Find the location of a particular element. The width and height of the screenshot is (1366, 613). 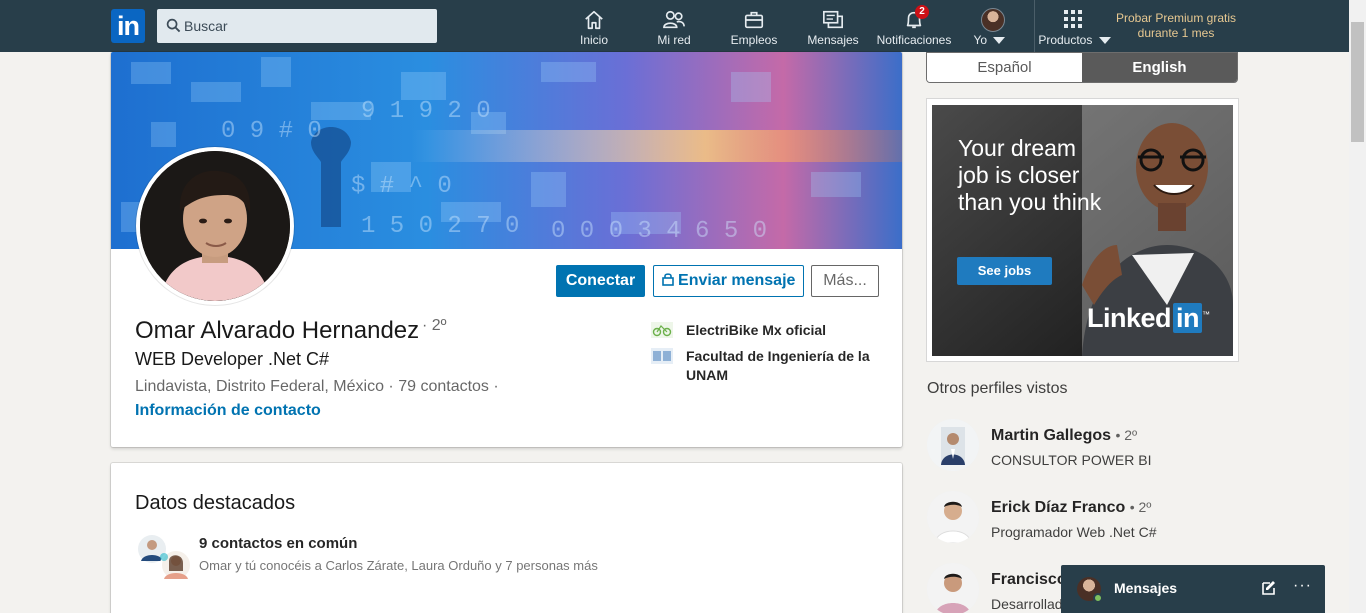

premium-trial-link: Probar Premium gratis durante 1 mes is located at coordinates (1176, 26).